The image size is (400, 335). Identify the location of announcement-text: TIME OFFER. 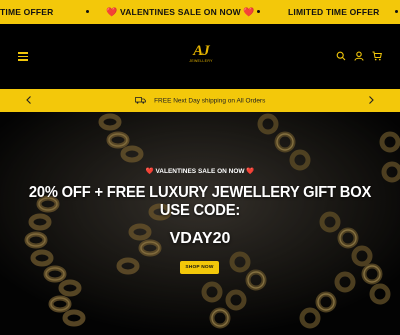
(27, 12).